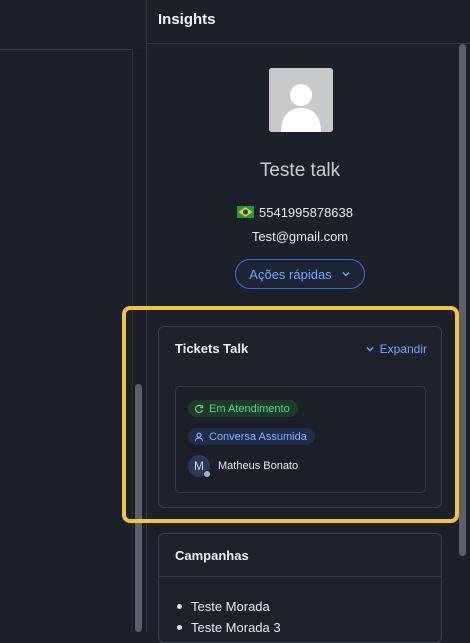  Describe the element at coordinates (300, 576) in the screenshot. I see `card-divider` at that location.